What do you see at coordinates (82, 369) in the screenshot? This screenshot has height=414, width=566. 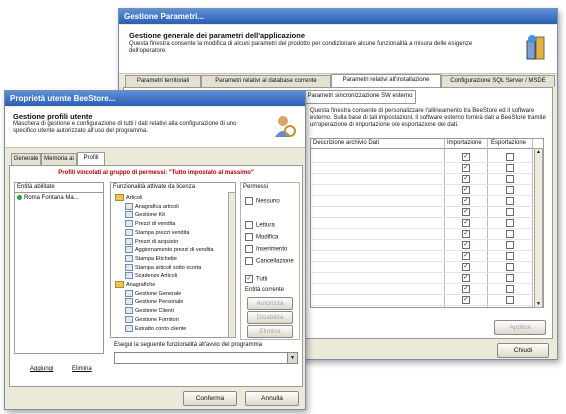 I see `remove-link: Elimina` at bounding box center [82, 369].